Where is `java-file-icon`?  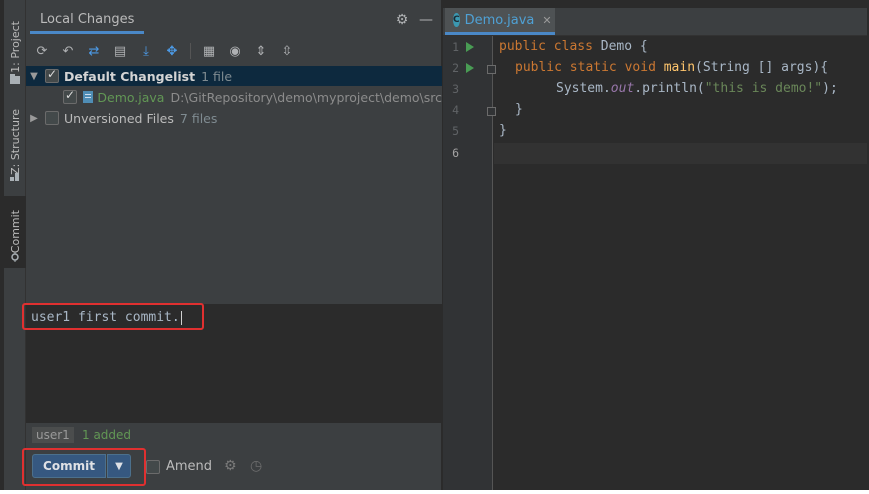
java-file-icon is located at coordinates (88, 97).